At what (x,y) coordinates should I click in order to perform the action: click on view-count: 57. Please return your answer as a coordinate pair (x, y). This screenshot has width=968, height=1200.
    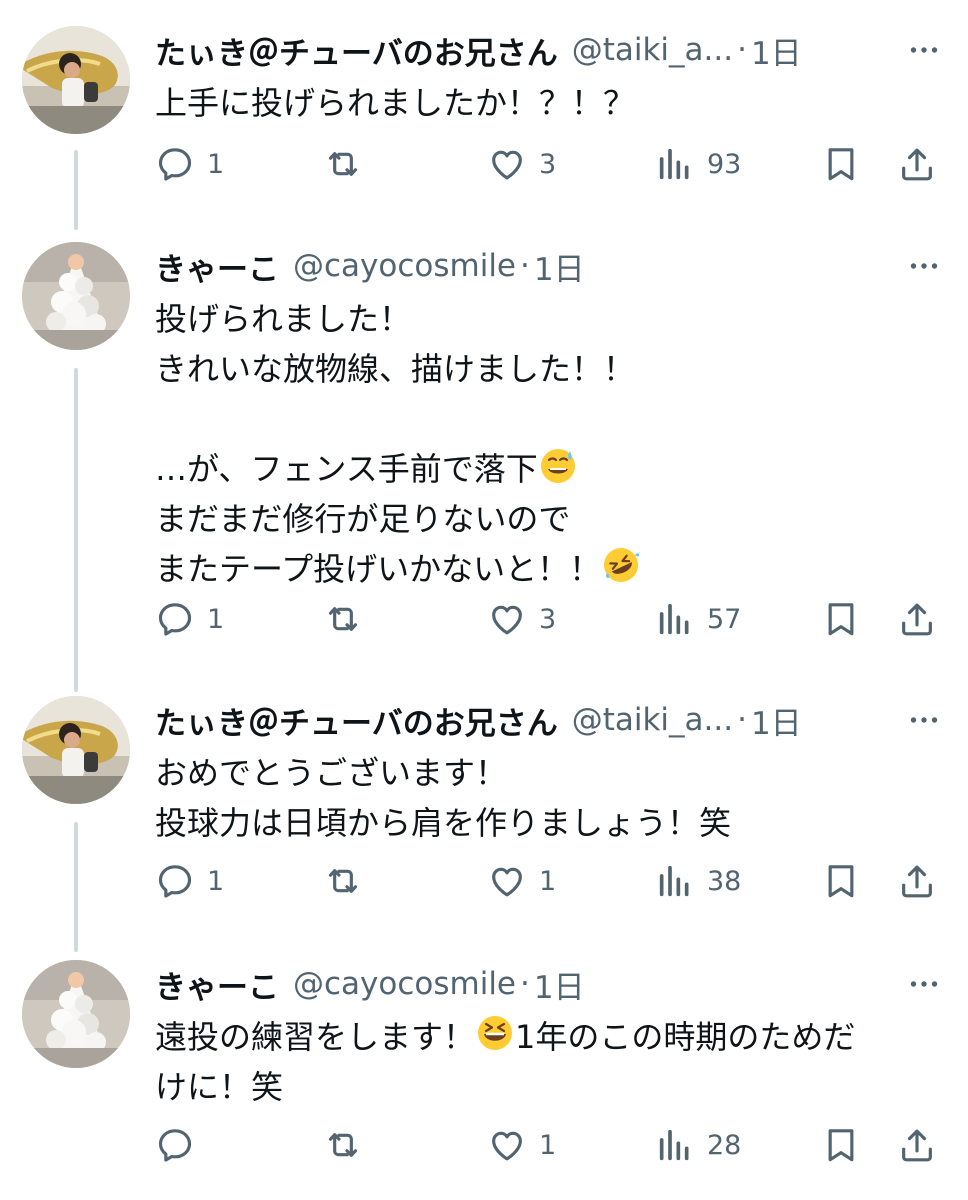
    Looking at the image, I should click on (724, 619).